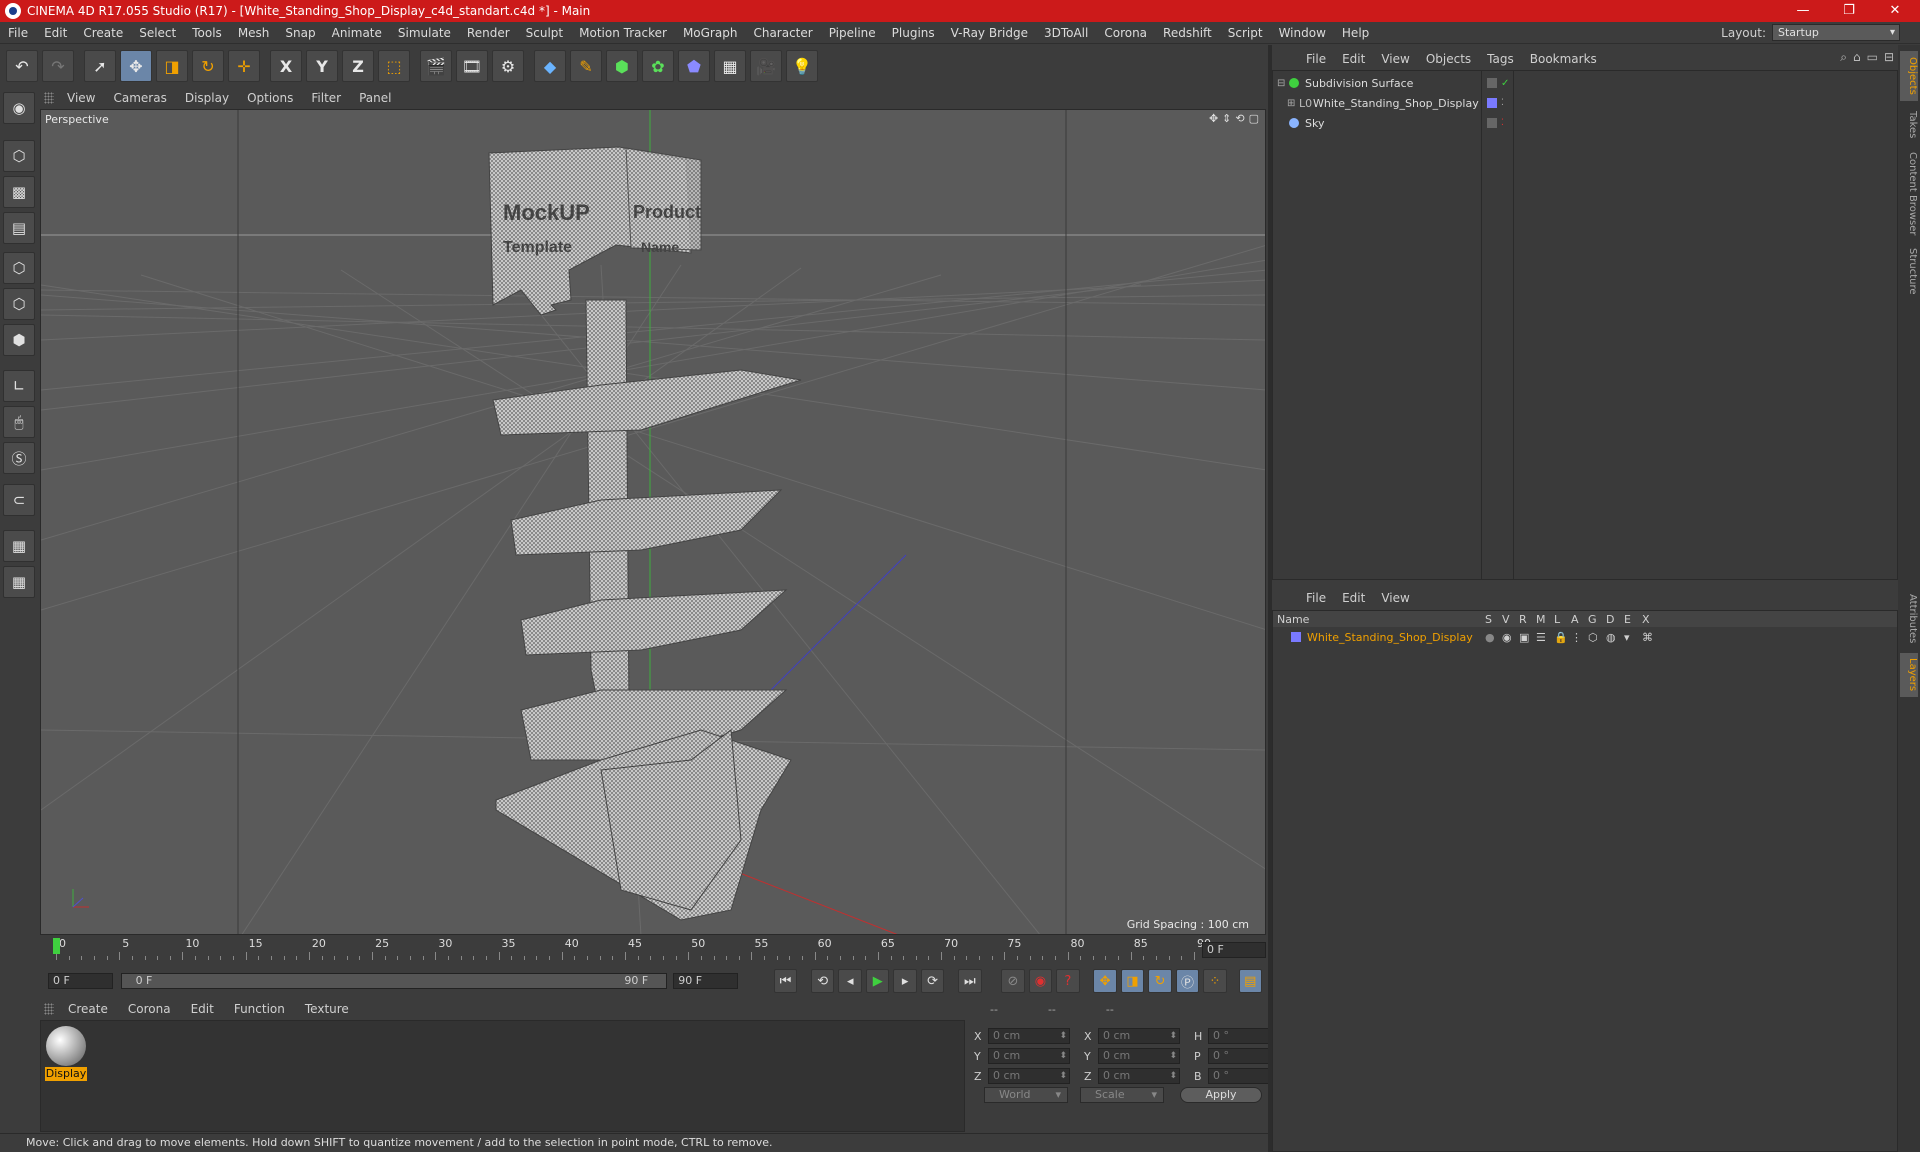  Describe the element at coordinates (1040, 981) in the screenshot. I see `record-active-objects-icon: ◉` at that location.